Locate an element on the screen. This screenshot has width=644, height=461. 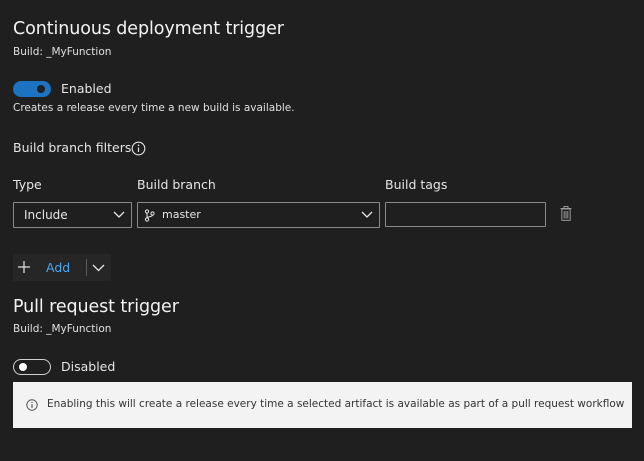
cd-trigger-toggle is located at coordinates (32, 89).